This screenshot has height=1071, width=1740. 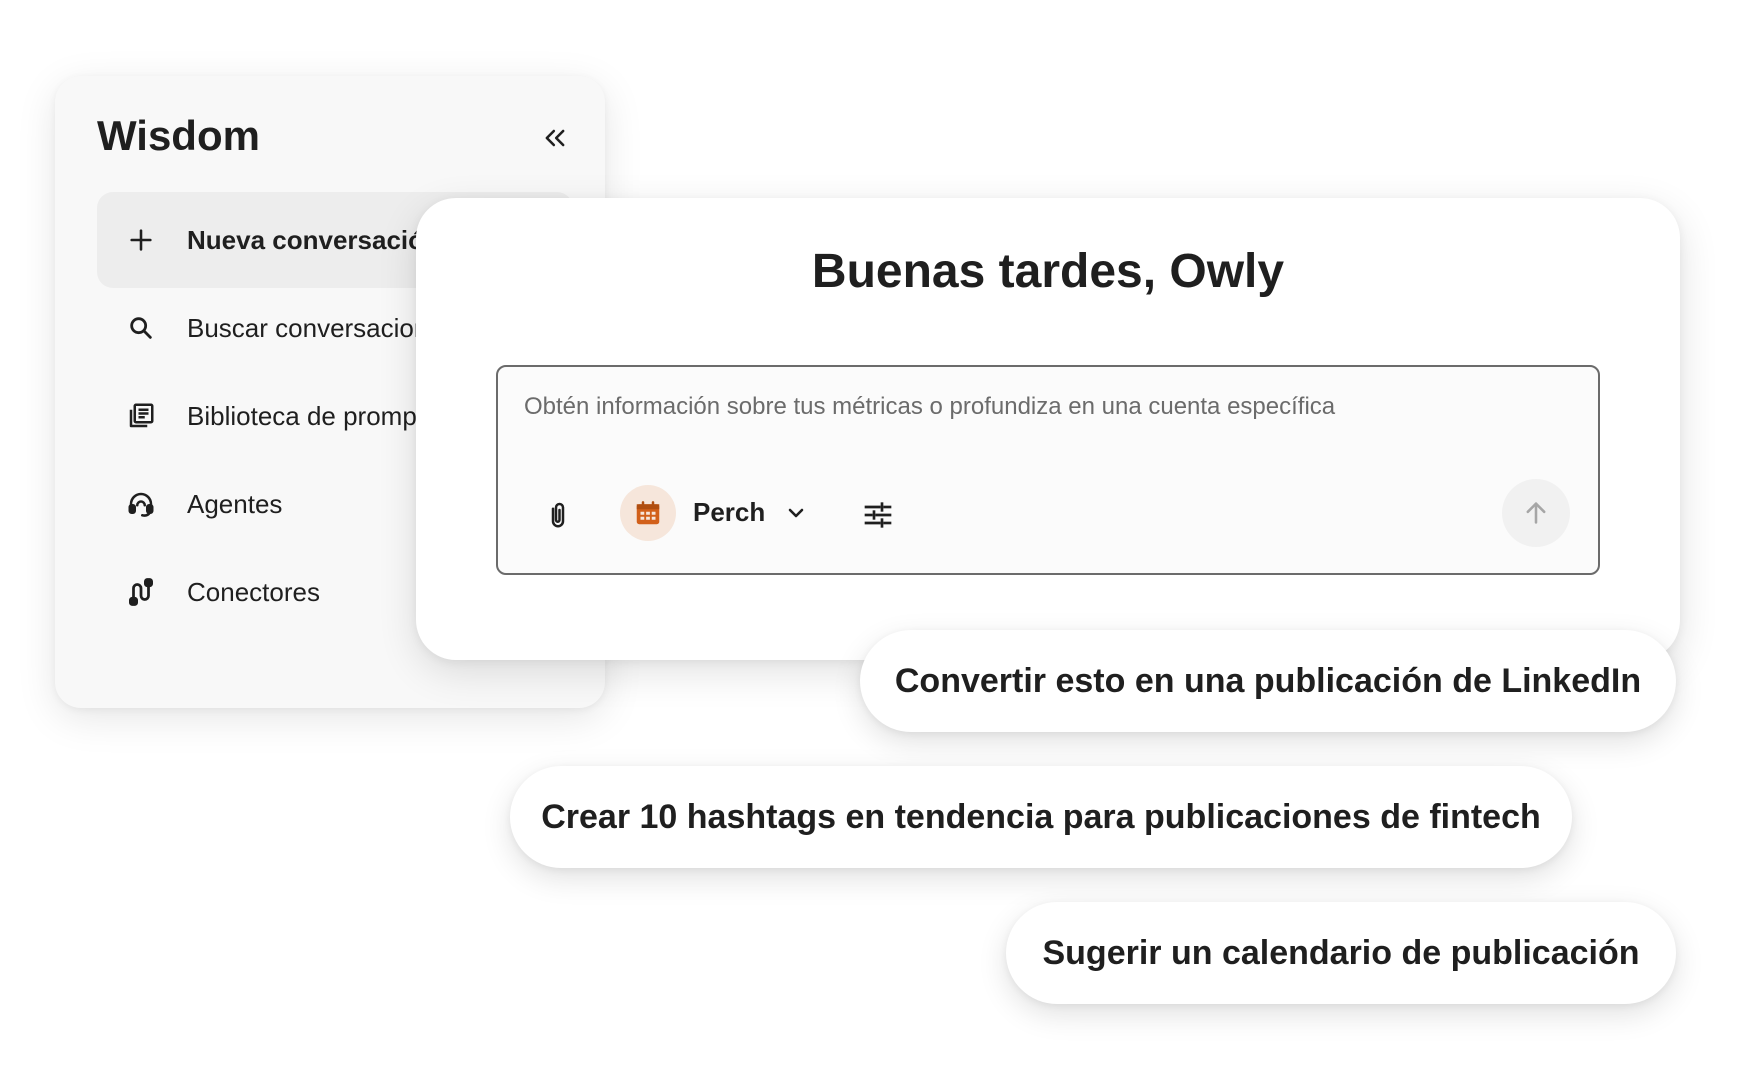 I want to click on calendar-icon, so click(x=648, y=513).